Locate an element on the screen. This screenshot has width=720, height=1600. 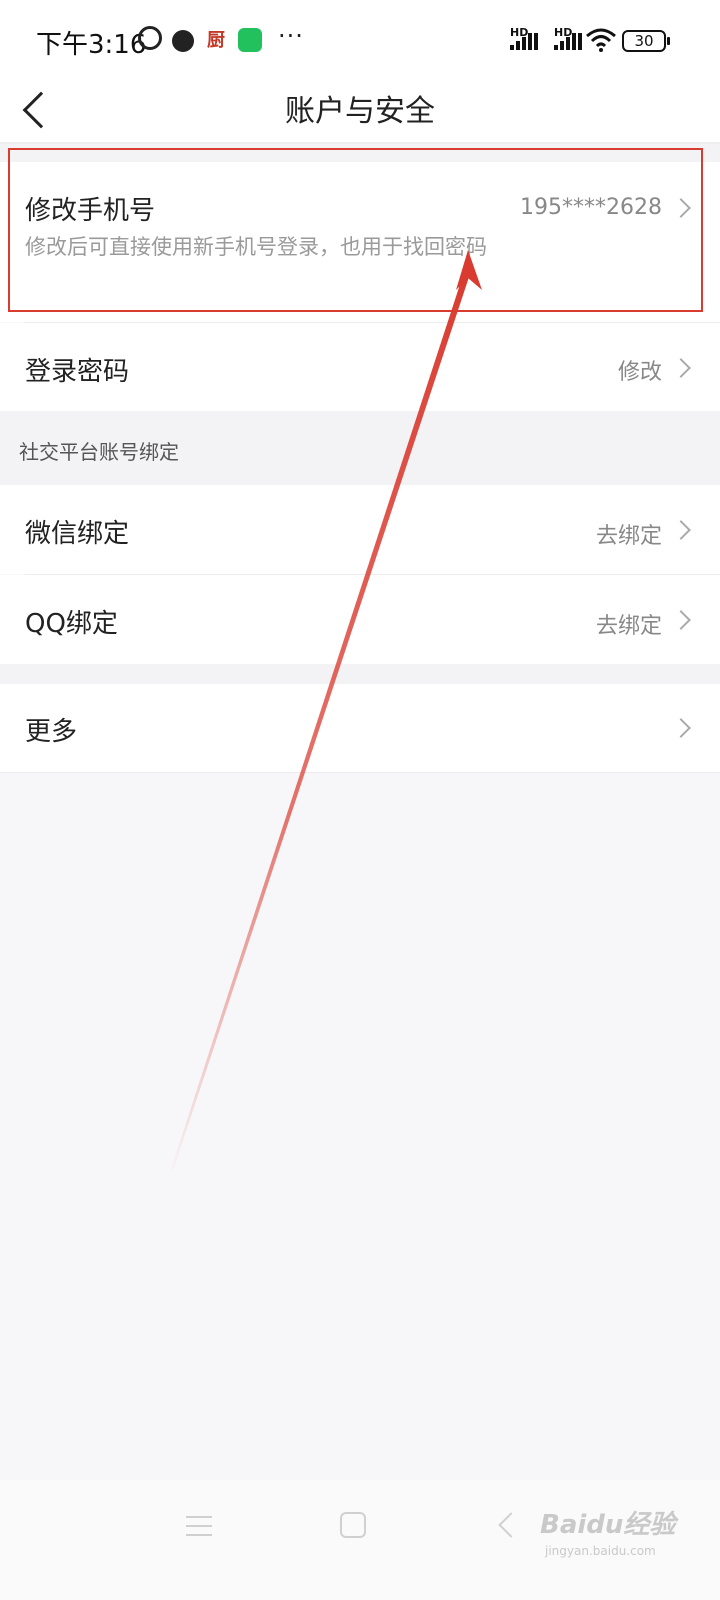
baidu-watermark-url: jingyan.baidu.com is located at coordinates (600, 1551).